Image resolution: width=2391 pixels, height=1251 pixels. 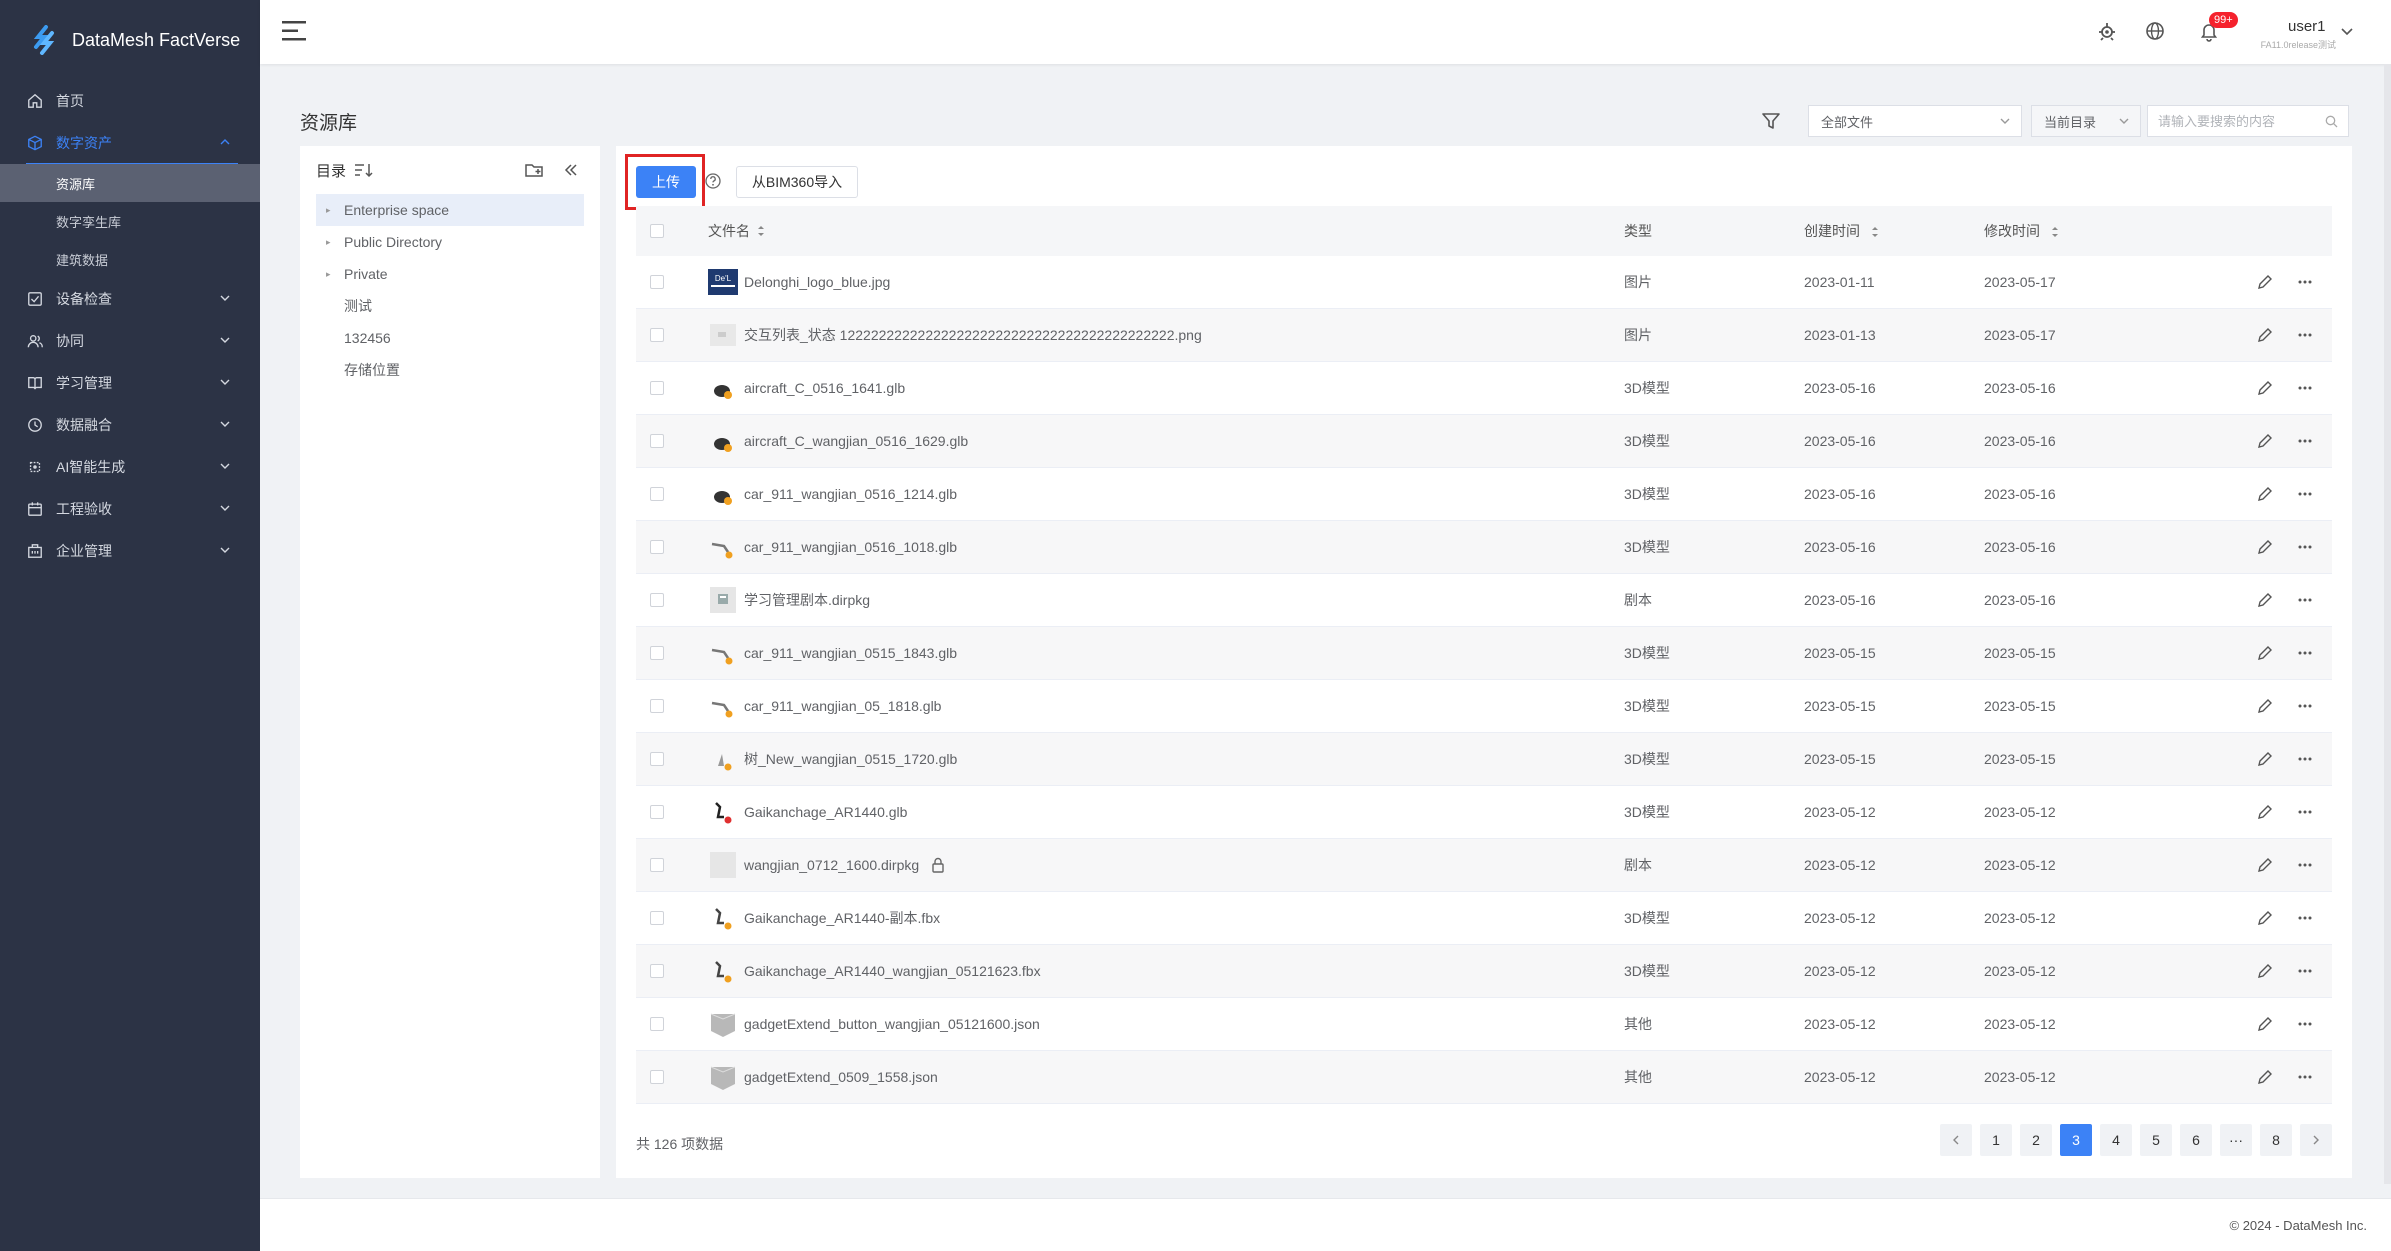 What do you see at coordinates (1875, 232) in the screenshot?
I see `sort-arrows-icon` at bounding box center [1875, 232].